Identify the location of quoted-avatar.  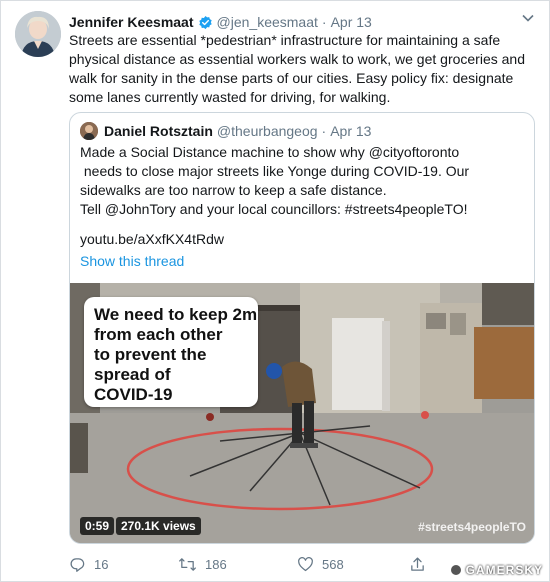
(89, 131).